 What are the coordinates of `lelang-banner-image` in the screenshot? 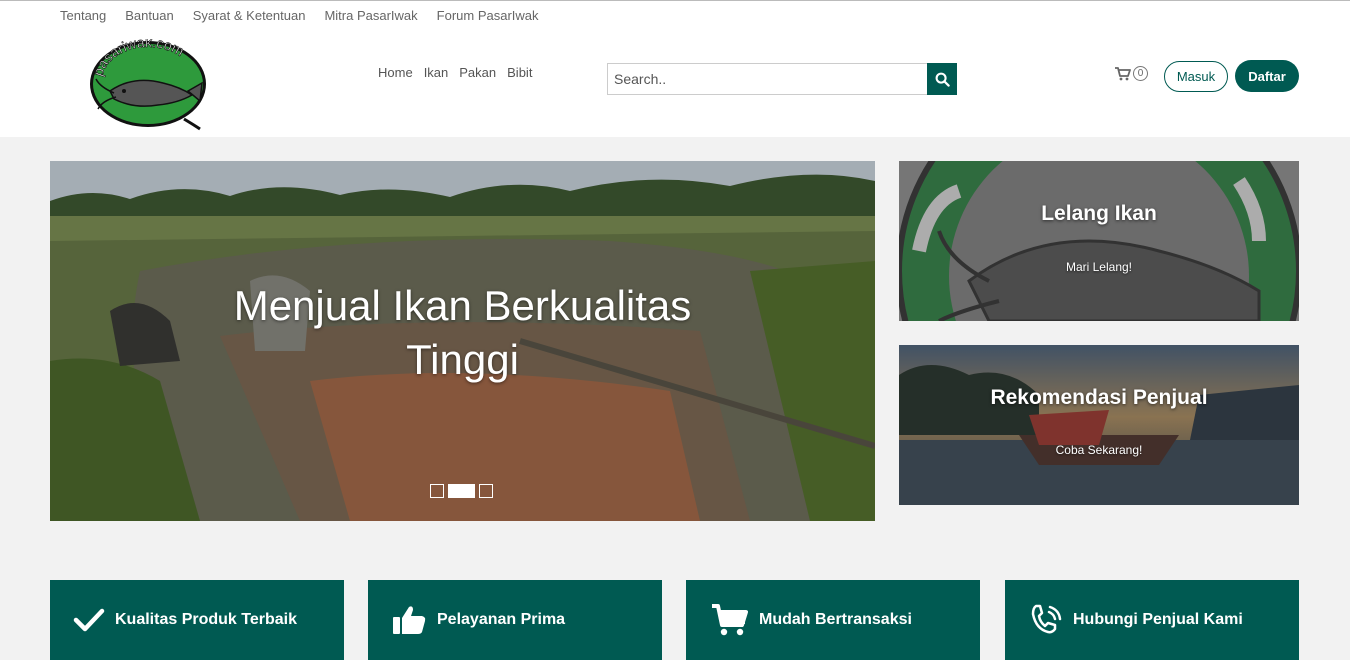 It's located at (1099, 241).